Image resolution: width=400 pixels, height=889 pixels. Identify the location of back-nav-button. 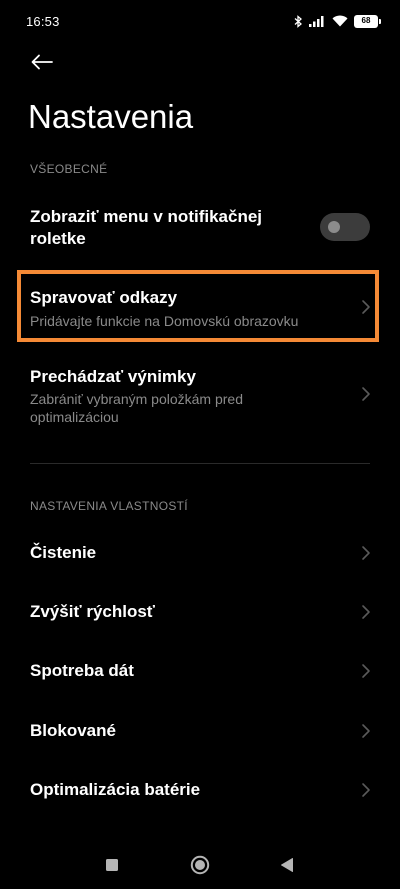
(287, 865).